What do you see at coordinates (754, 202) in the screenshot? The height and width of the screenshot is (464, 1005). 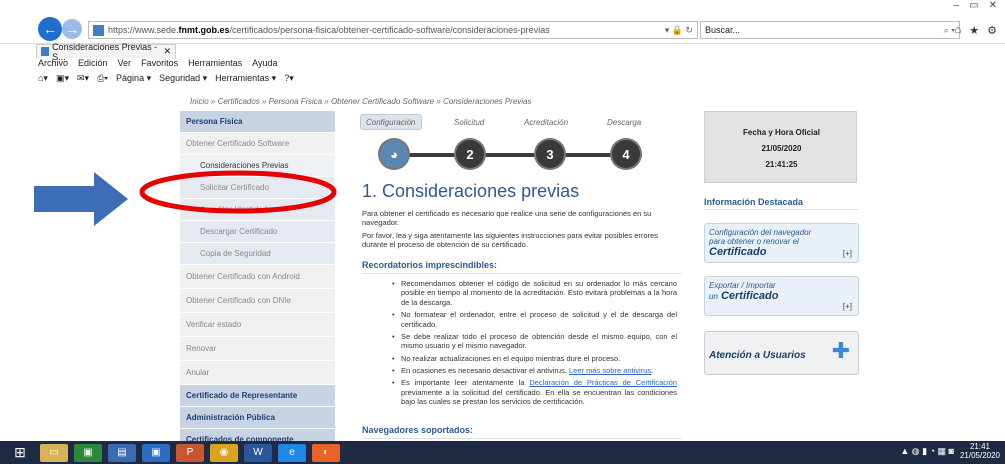 I see `info-heading: Información Destacada` at bounding box center [754, 202].